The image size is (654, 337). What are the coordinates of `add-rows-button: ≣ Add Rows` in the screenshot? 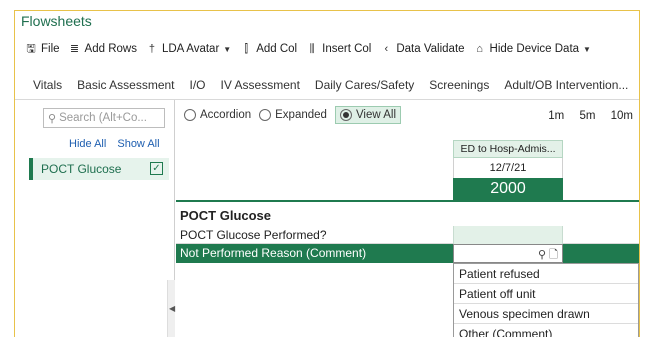 It's located at (103, 49).